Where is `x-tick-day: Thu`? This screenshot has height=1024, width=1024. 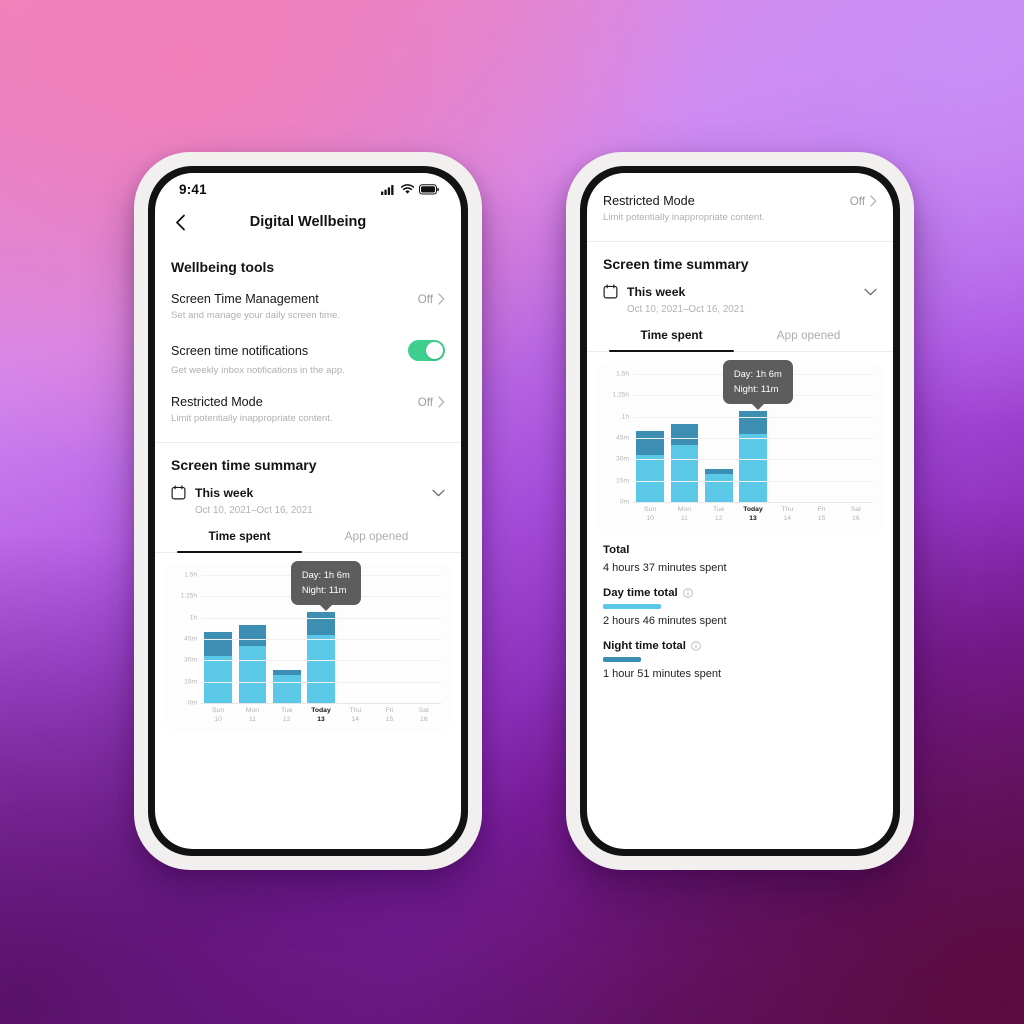
x-tick-day: Thu is located at coordinates (355, 710).